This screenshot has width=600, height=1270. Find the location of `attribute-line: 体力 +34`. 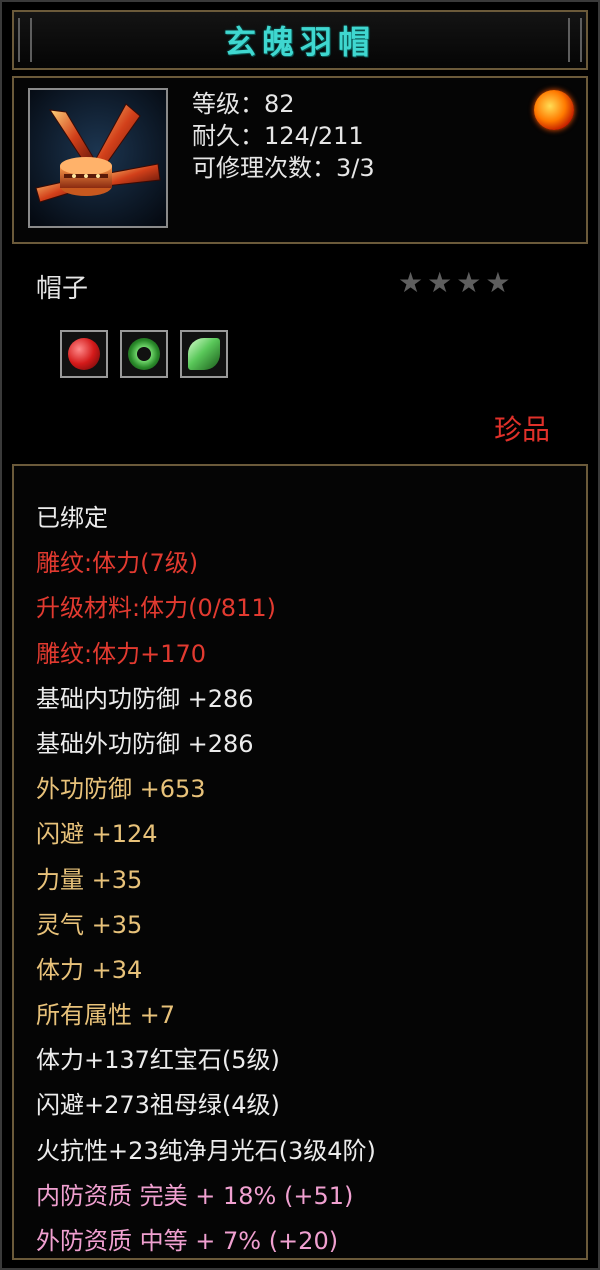

attribute-line: 体力 +34 is located at coordinates (89, 969).